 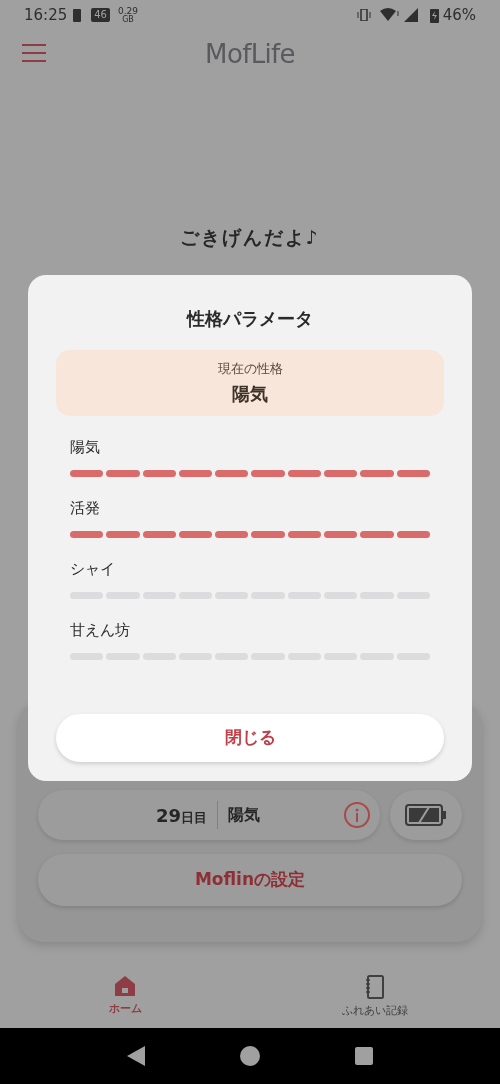 What do you see at coordinates (375, 1001) in the screenshot?
I see `nav-tab: ふれあい記録` at bounding box center [375, 1001].